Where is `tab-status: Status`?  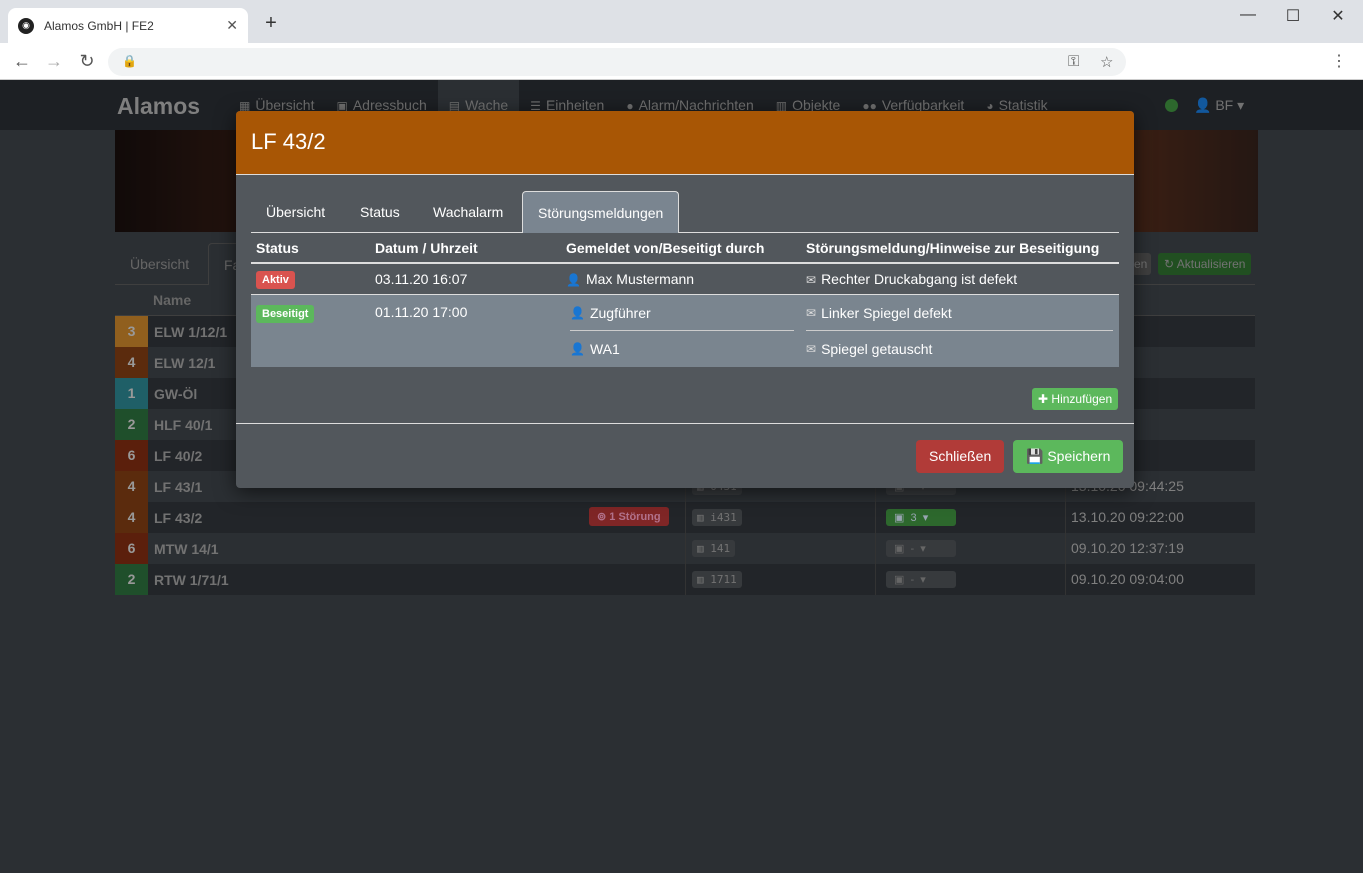 tab-status: Status is located at coordinates (380, 212).